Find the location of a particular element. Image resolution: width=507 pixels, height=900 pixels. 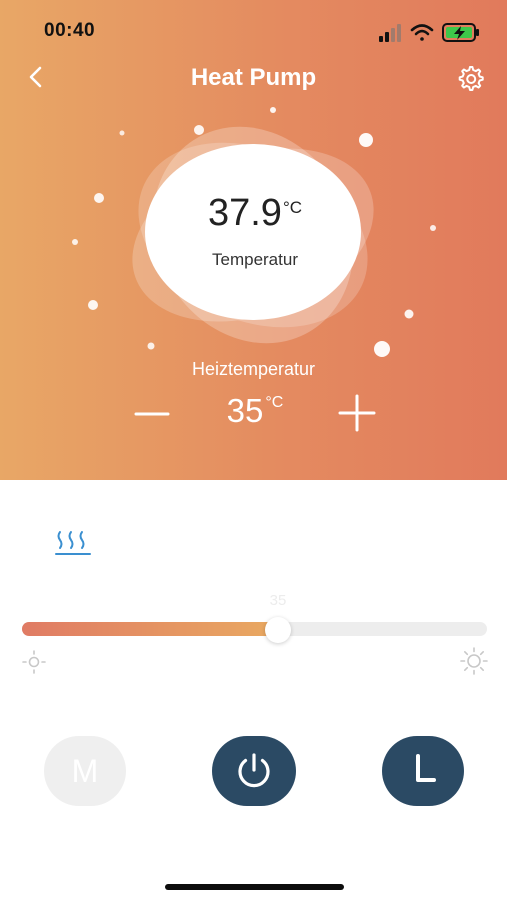

current-temperature-value: 37.9 is located at coordinates (244, 213).